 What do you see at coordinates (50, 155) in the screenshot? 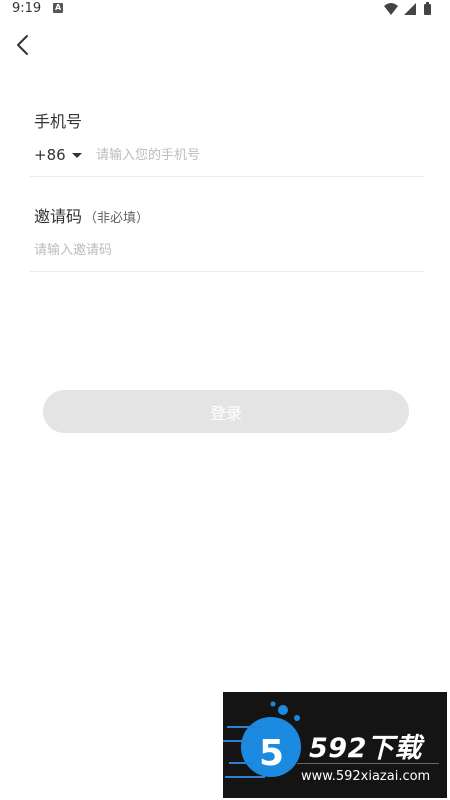
I see `country-code-value: +86` at bounding box center [50, 155].